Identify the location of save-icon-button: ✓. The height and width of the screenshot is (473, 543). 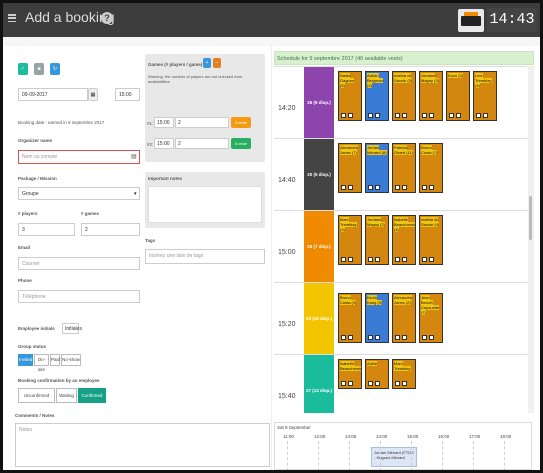
(23, 69).